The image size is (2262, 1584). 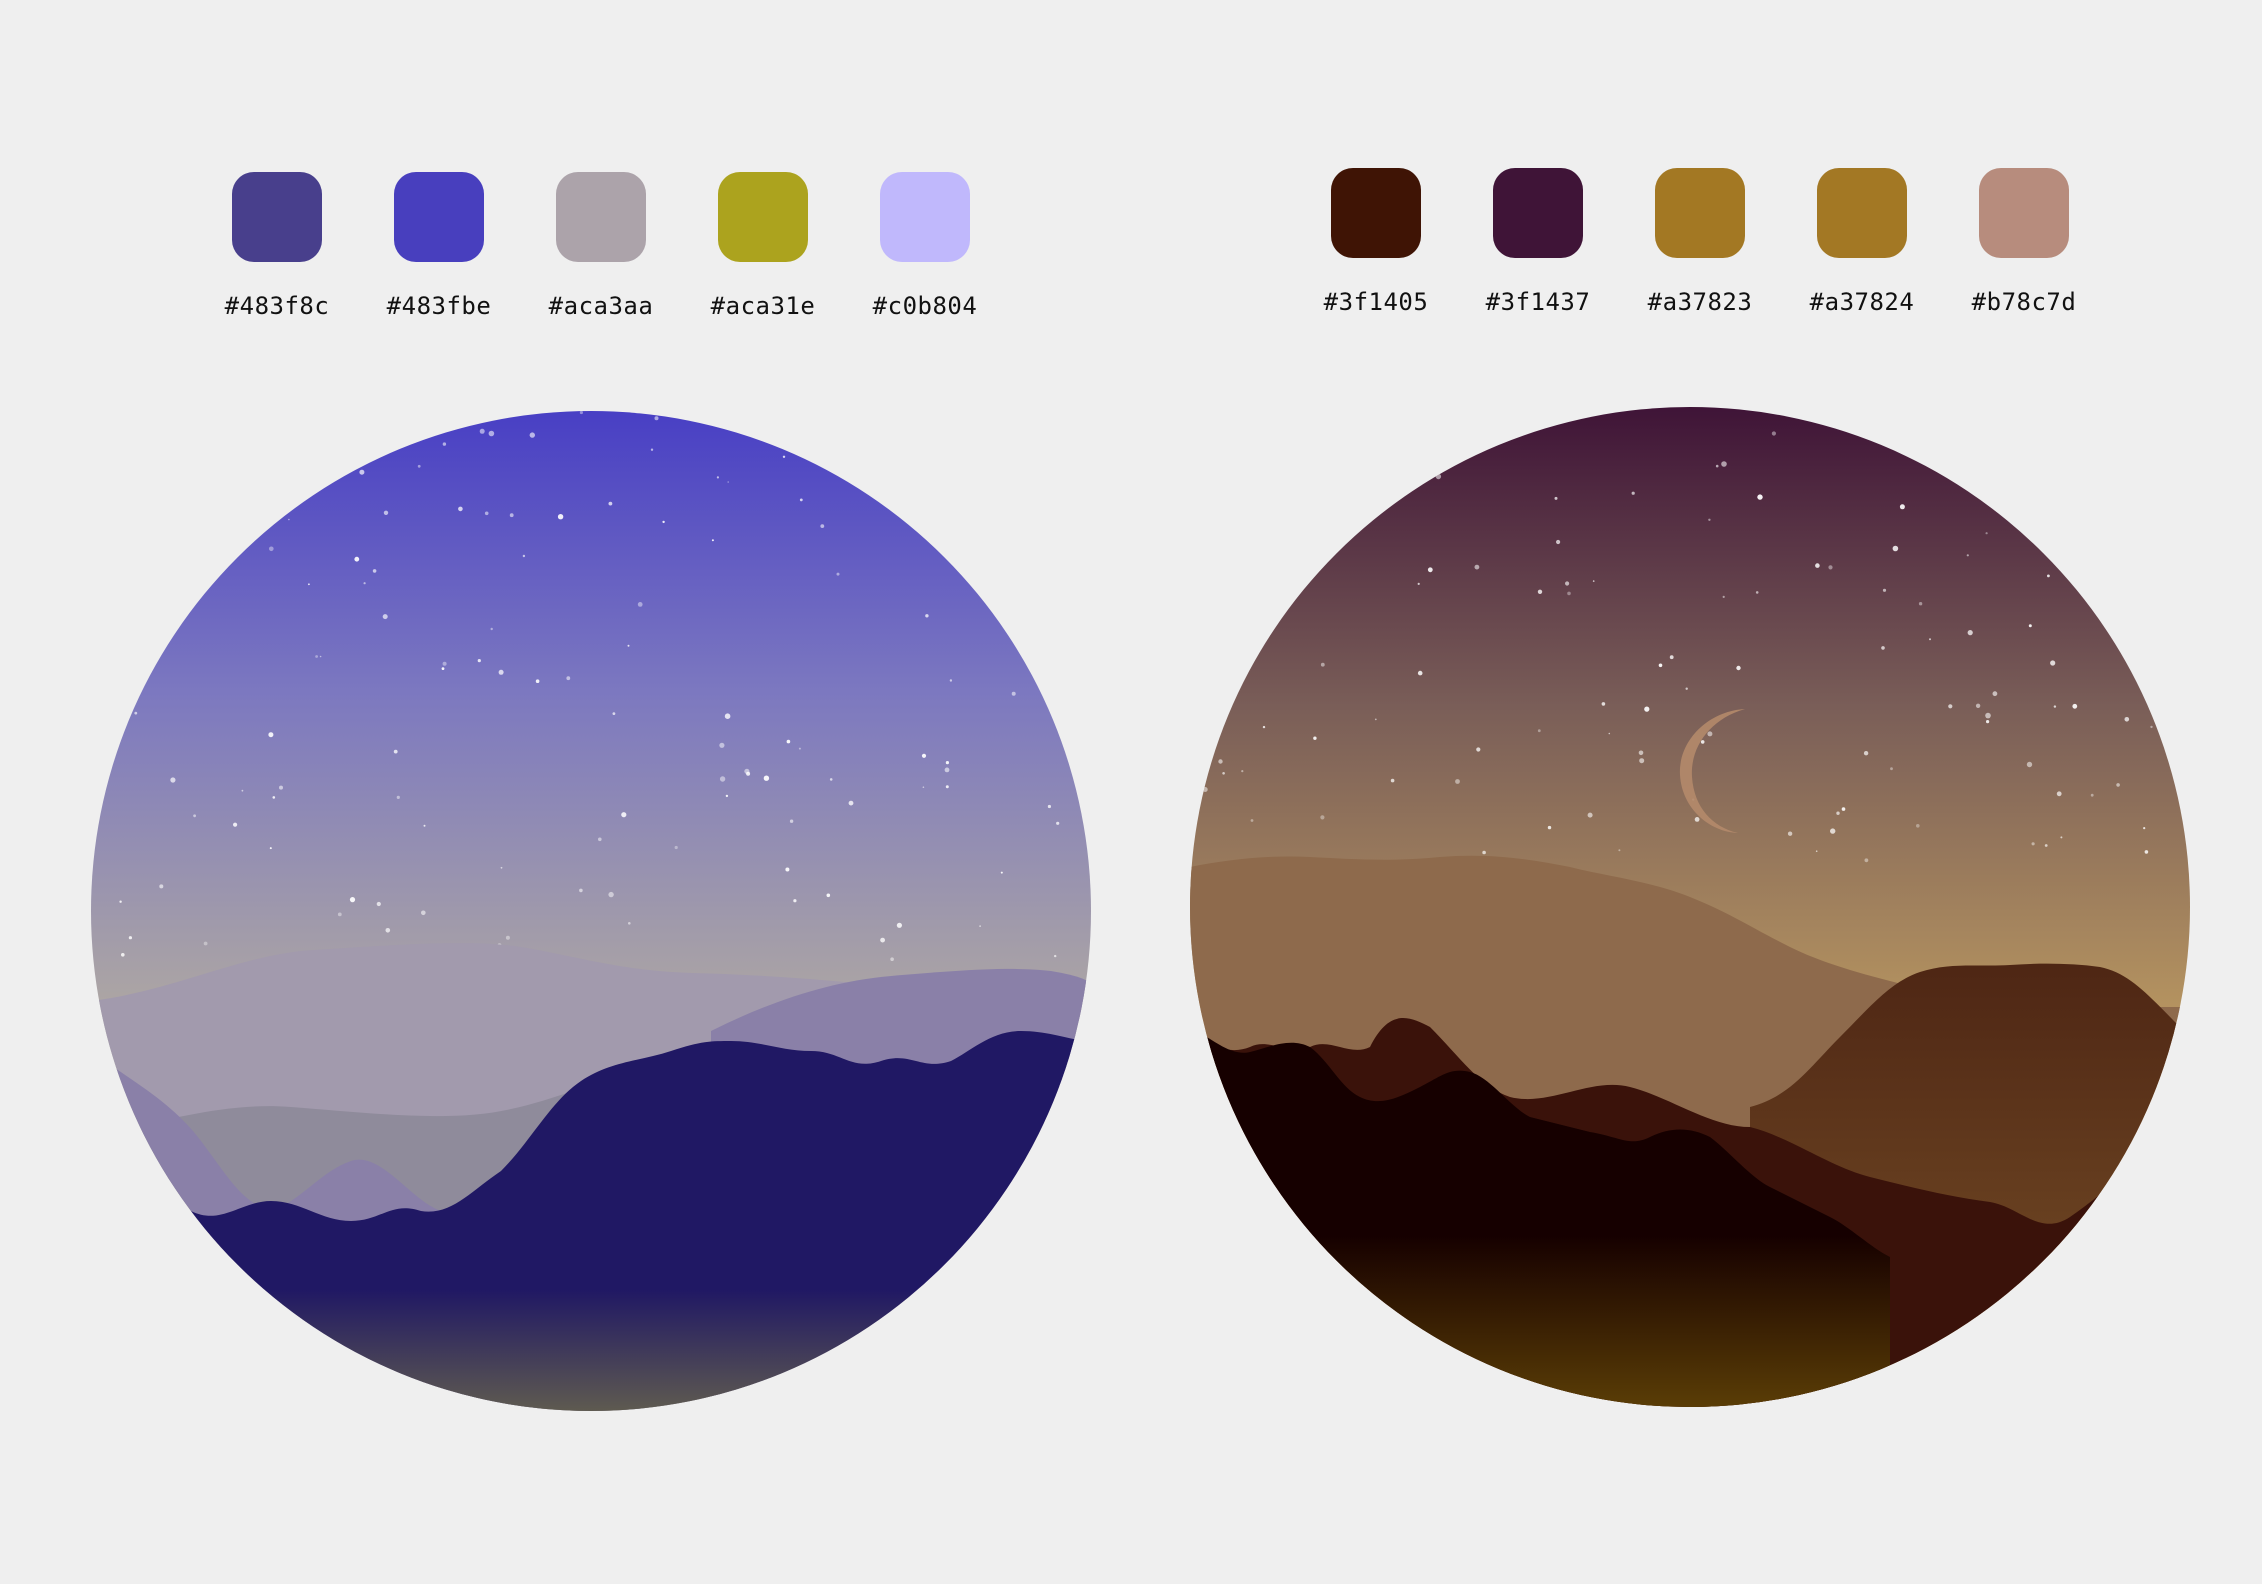 I want to click on swatch-label: #3f1405, so click(x=1376, y=302).